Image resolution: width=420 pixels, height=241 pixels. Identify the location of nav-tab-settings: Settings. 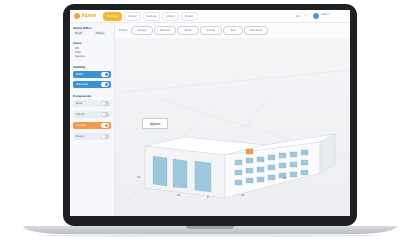
(151, 16).